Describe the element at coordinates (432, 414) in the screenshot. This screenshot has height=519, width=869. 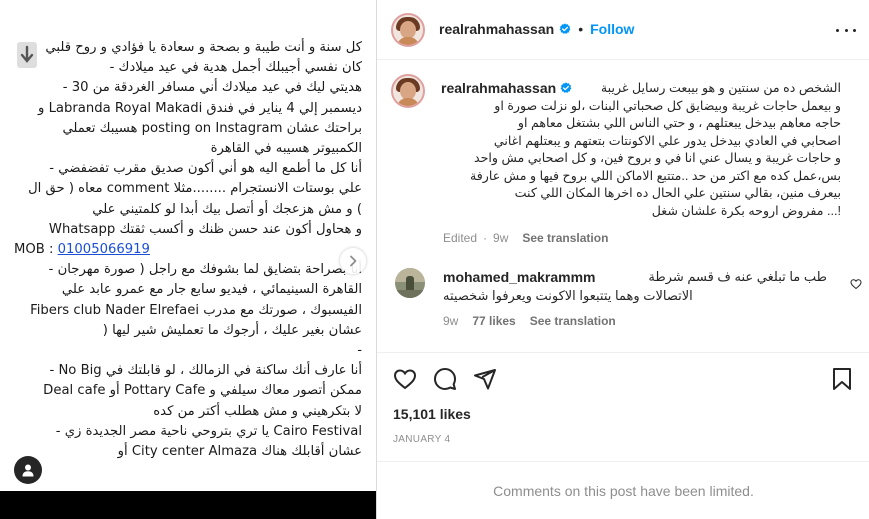
I see `likes-count: 15,101 likes` at that location.